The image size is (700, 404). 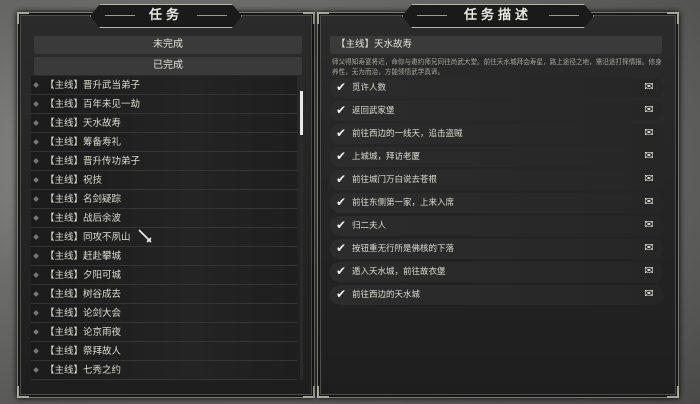 I want to click on tab-incomplete: 未完成, so click(x=168, y=45).